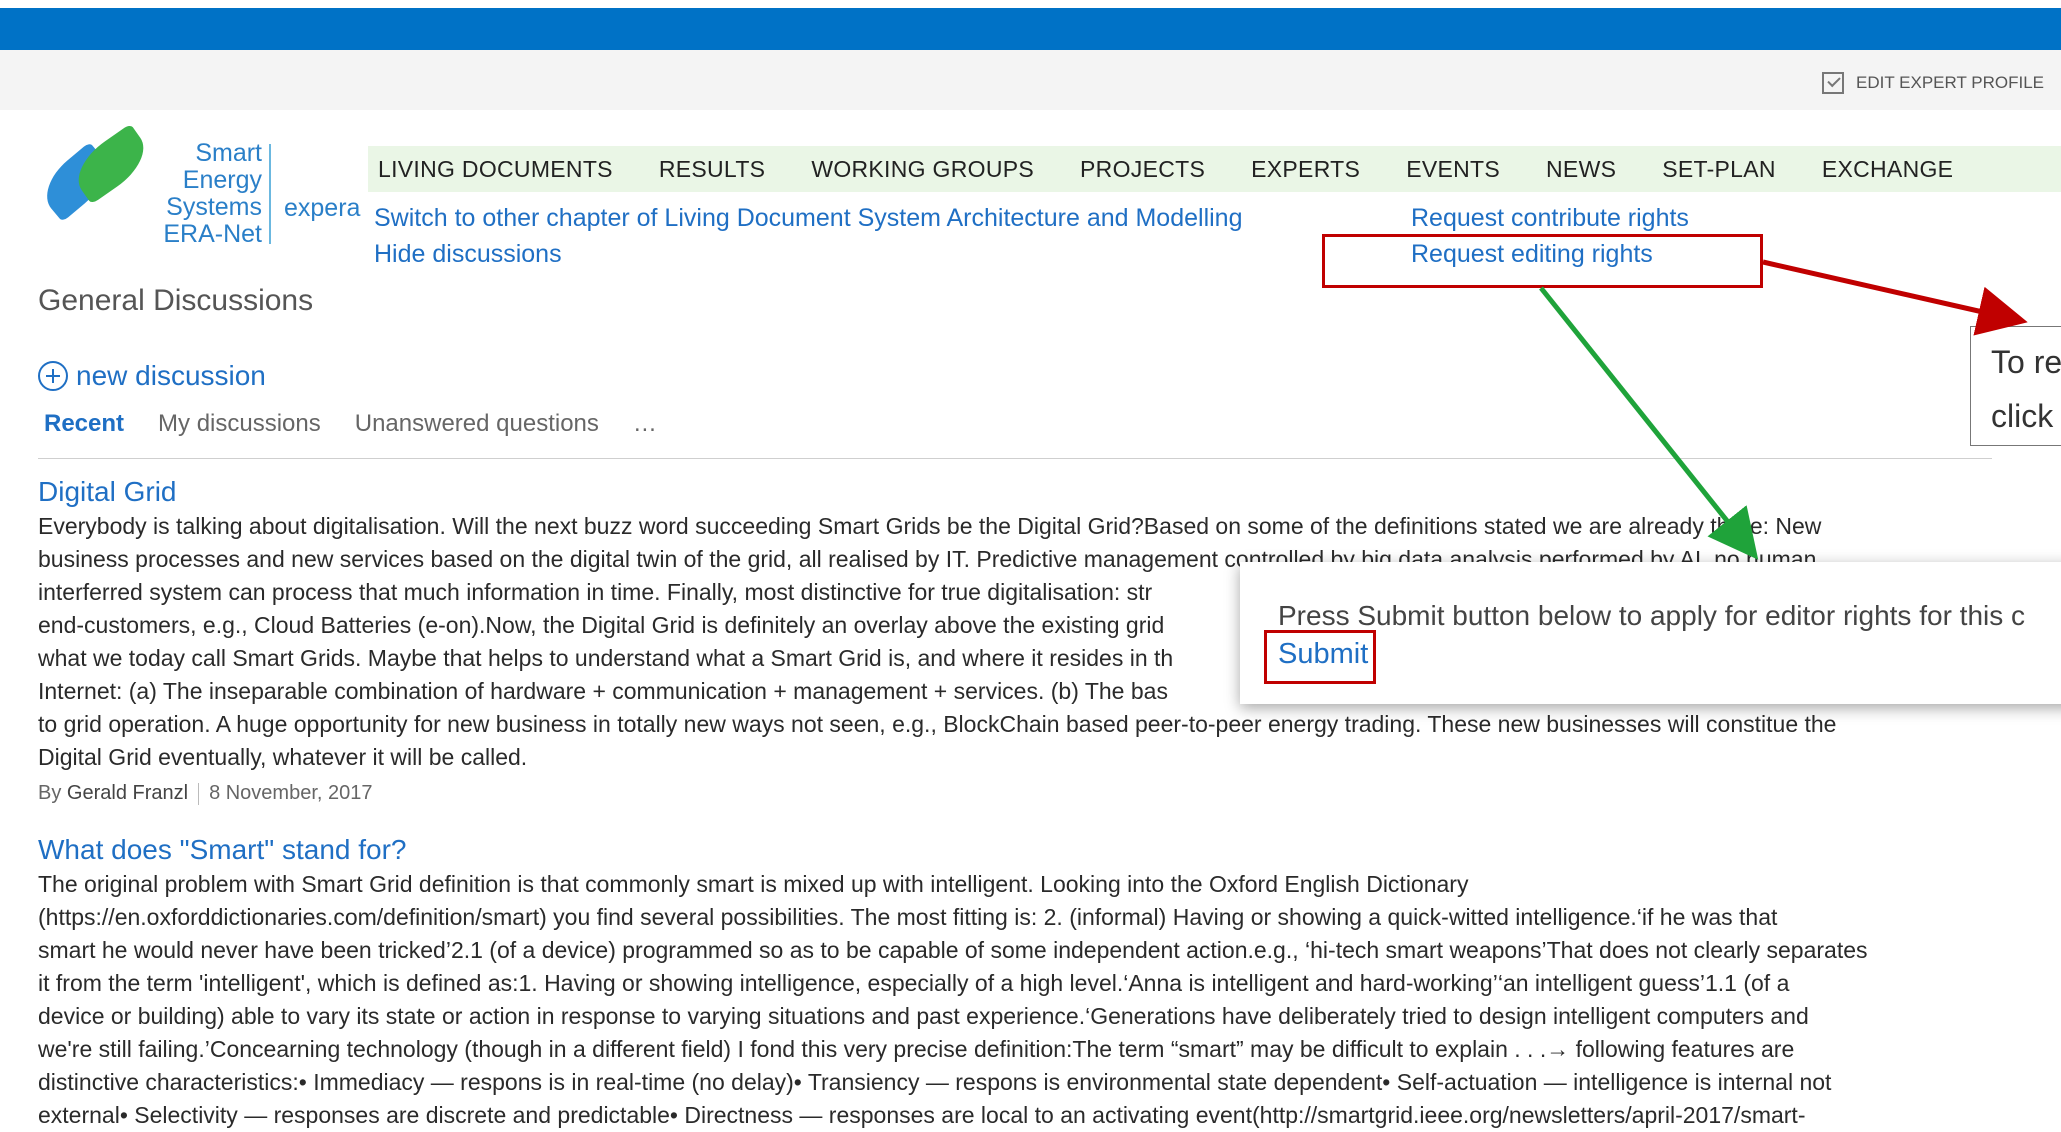 The image size is (2061, 1132). Describe the element at coordinates (922, 169) in the screenshot. I see `nav-item-working-groups: WORKING GROUPS` at that location.